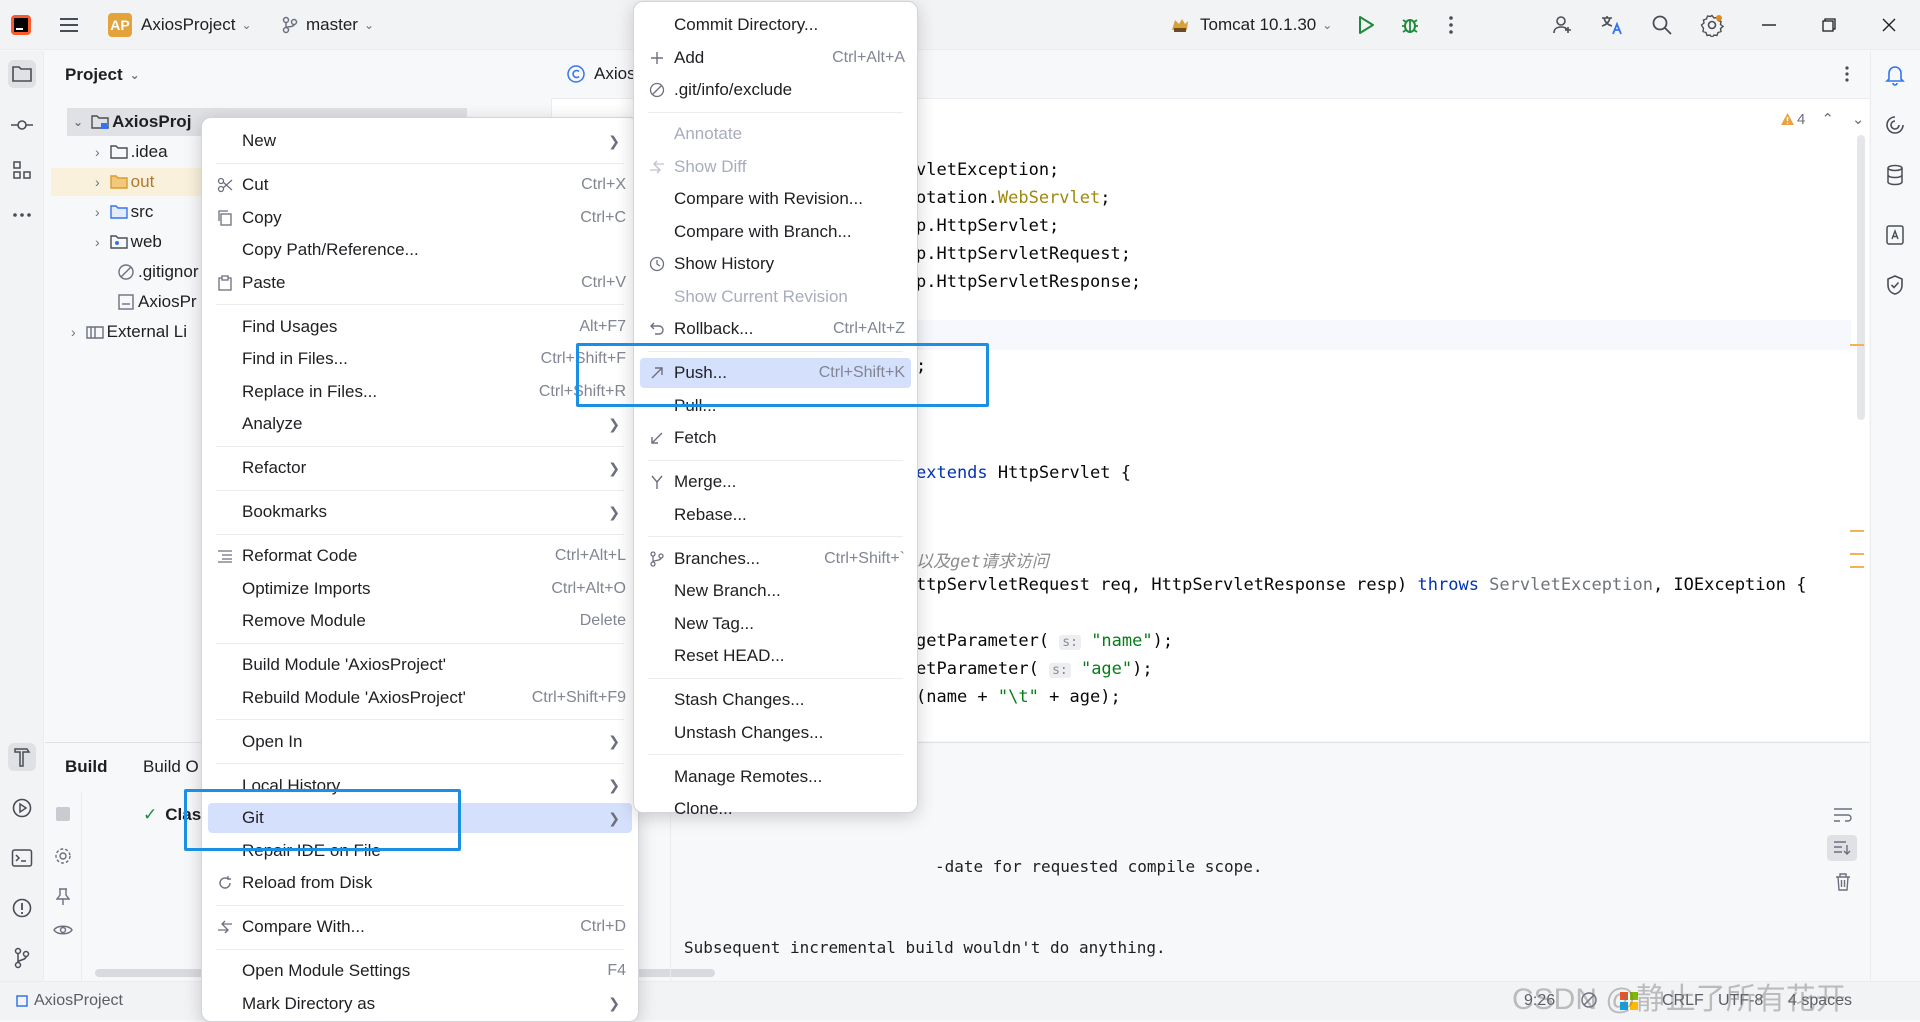 This screenshot has height=1022, width=1920. What do you see at coordinates (983, 669) in the screenshot?
I see `code-token: etParameter(` at bounding box center [983, 669].